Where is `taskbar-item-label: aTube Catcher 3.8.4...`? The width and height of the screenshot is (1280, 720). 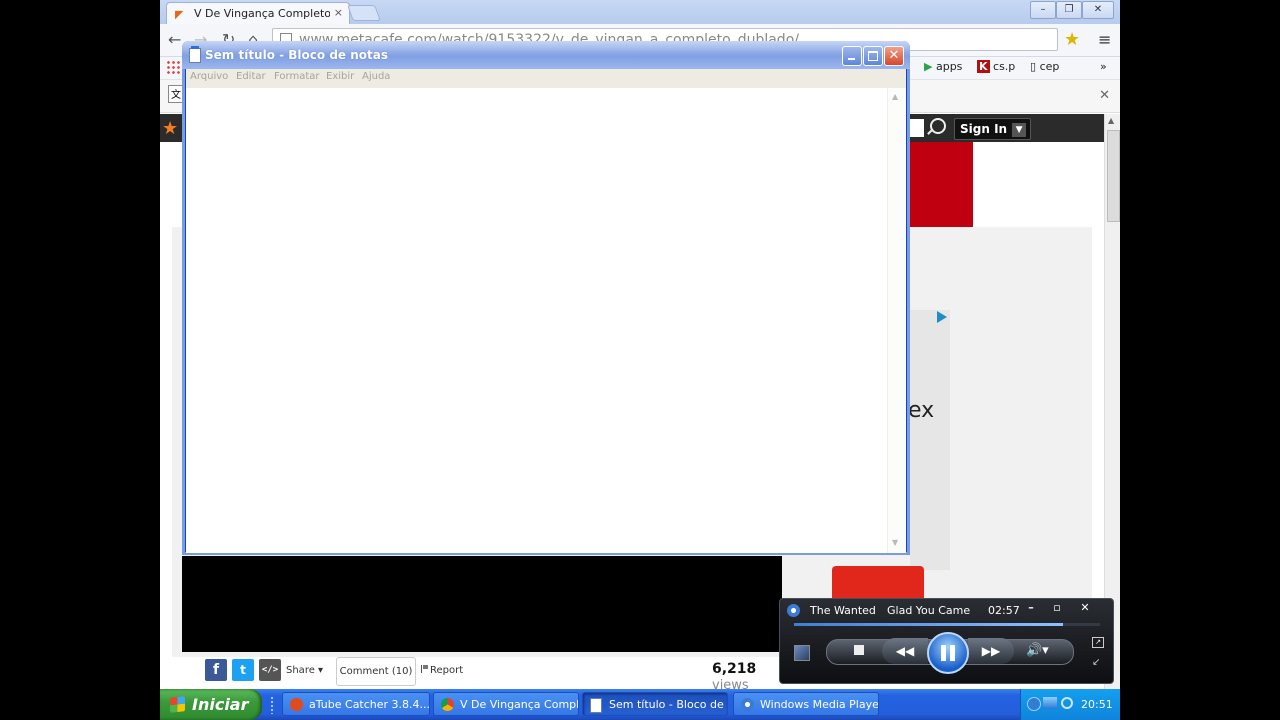 taskbar-item-label: aTube Catcher 3.8.4... is located at coordinates (369, 704).